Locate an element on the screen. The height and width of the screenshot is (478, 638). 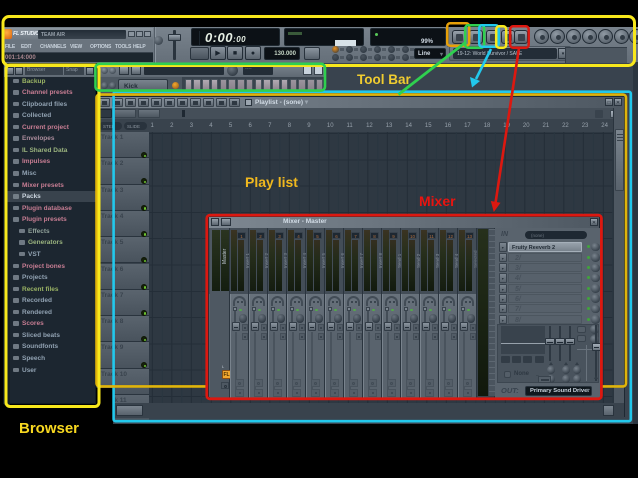
svg-text: Play list is located at coordinates (271, 182).